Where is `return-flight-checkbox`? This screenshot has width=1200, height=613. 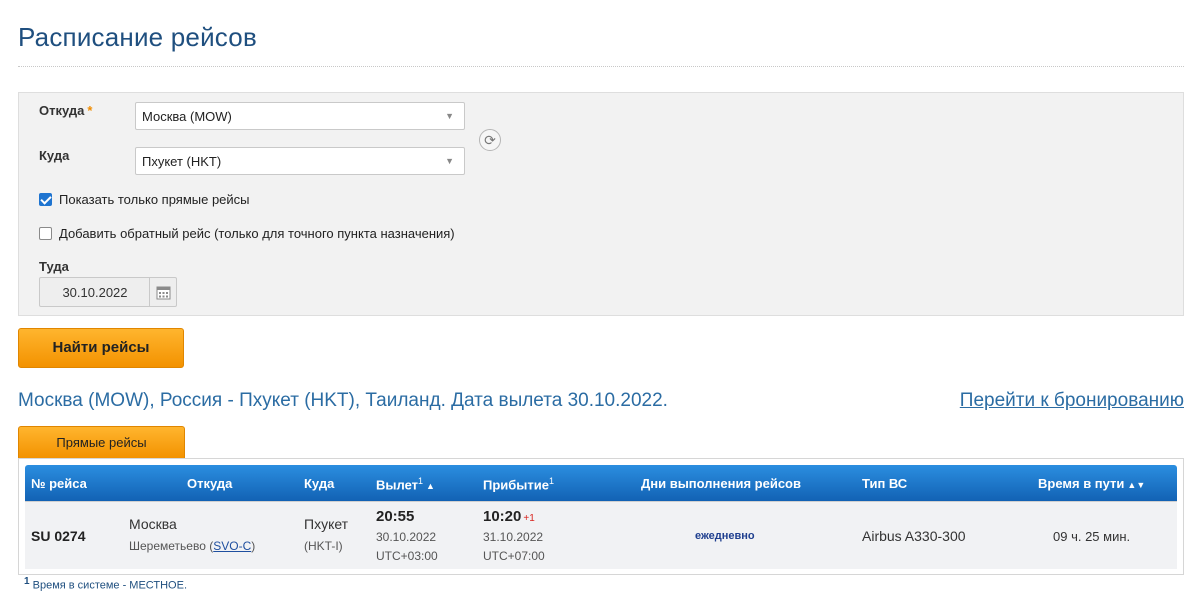
return-flight-checkbox is located at coordinates (45, 233).